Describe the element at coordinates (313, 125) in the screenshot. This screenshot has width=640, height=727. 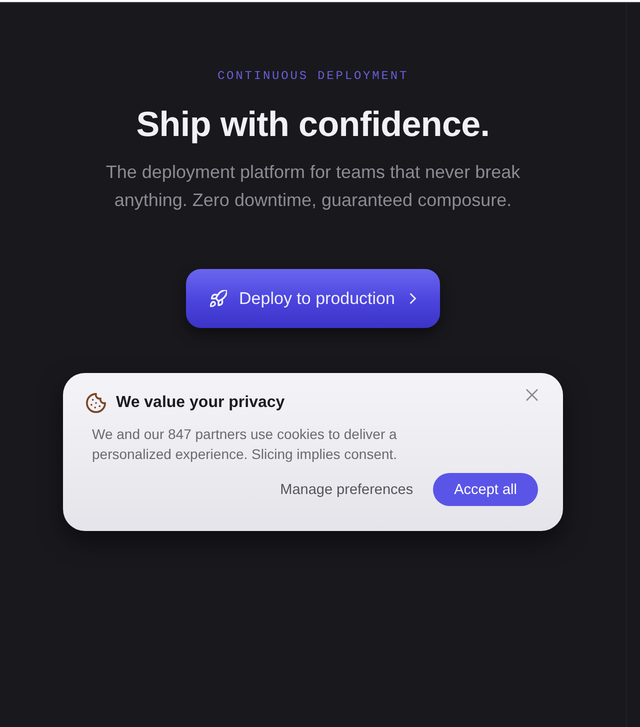
I see `hero-title: Ship with confidence.` at that location.